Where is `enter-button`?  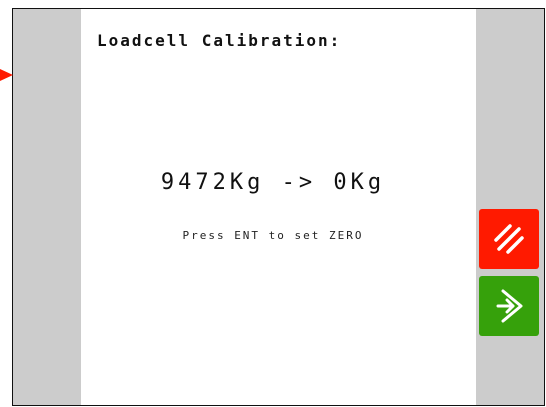 enter-button is located at coordinates (509, 306).